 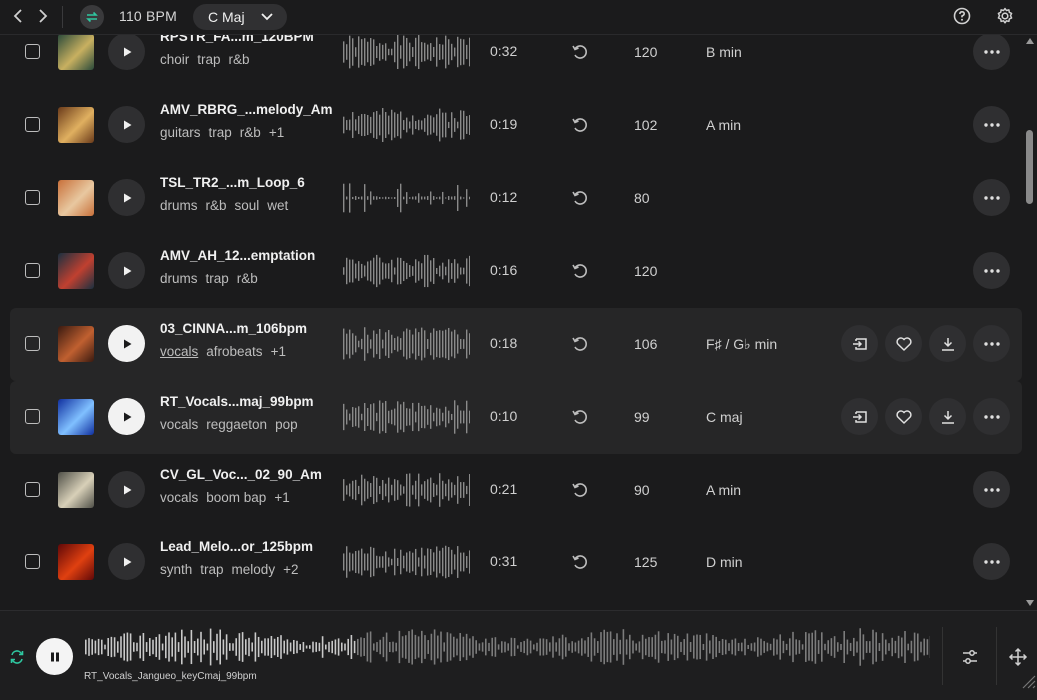 I want to click on sample-name: Lead_Melo...or_125bpm, so click(x=236, y=546).